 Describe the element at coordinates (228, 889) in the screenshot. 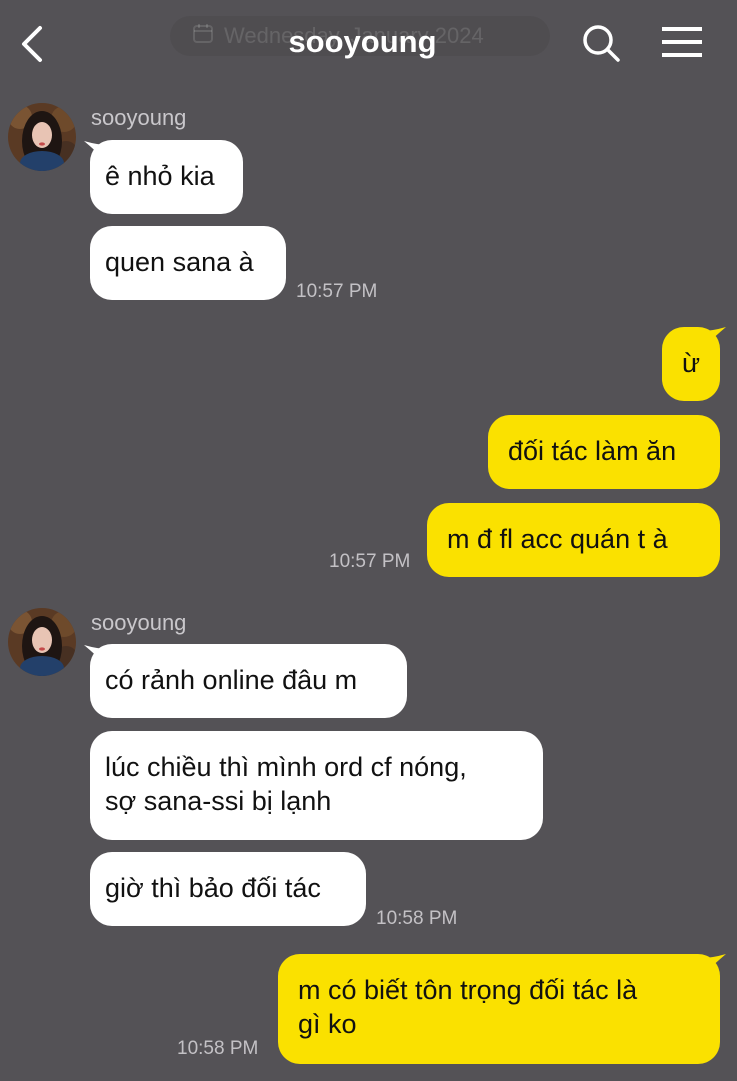

I see `message-bubble-incoming: giờ thì bảo đối tác` at that location.